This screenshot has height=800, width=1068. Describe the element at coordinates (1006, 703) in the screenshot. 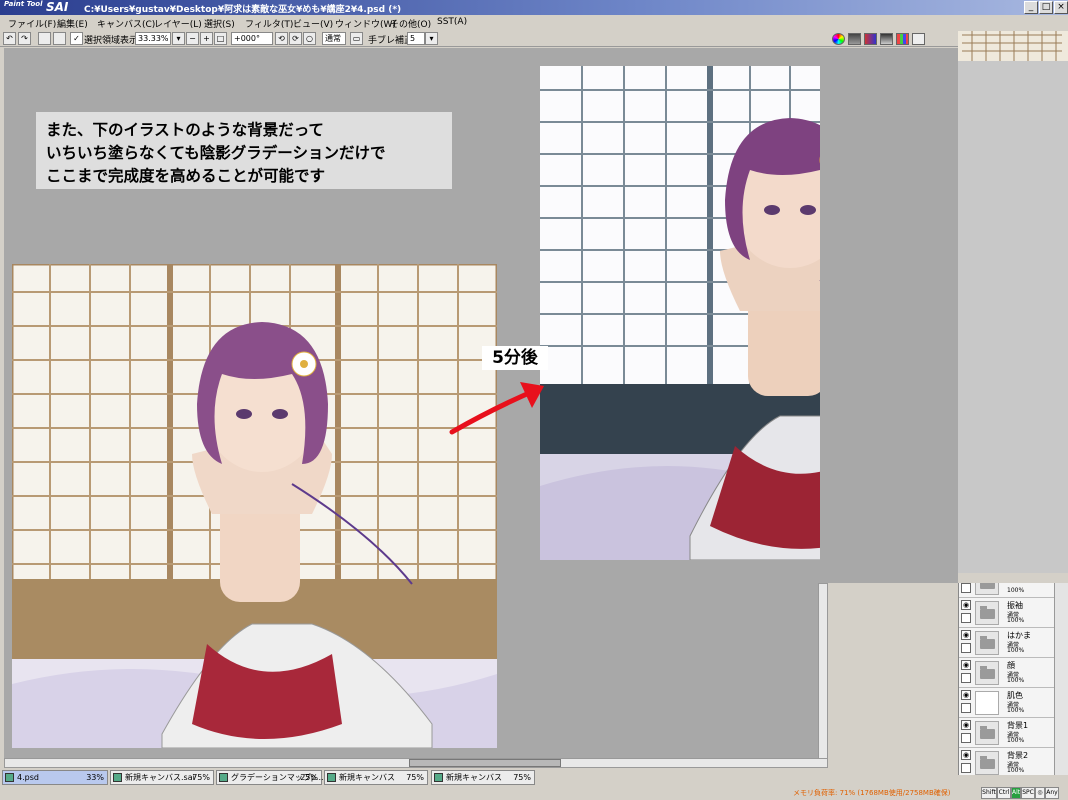

I see `layer-item: ◉ 肌色 通常 100%` at that location.